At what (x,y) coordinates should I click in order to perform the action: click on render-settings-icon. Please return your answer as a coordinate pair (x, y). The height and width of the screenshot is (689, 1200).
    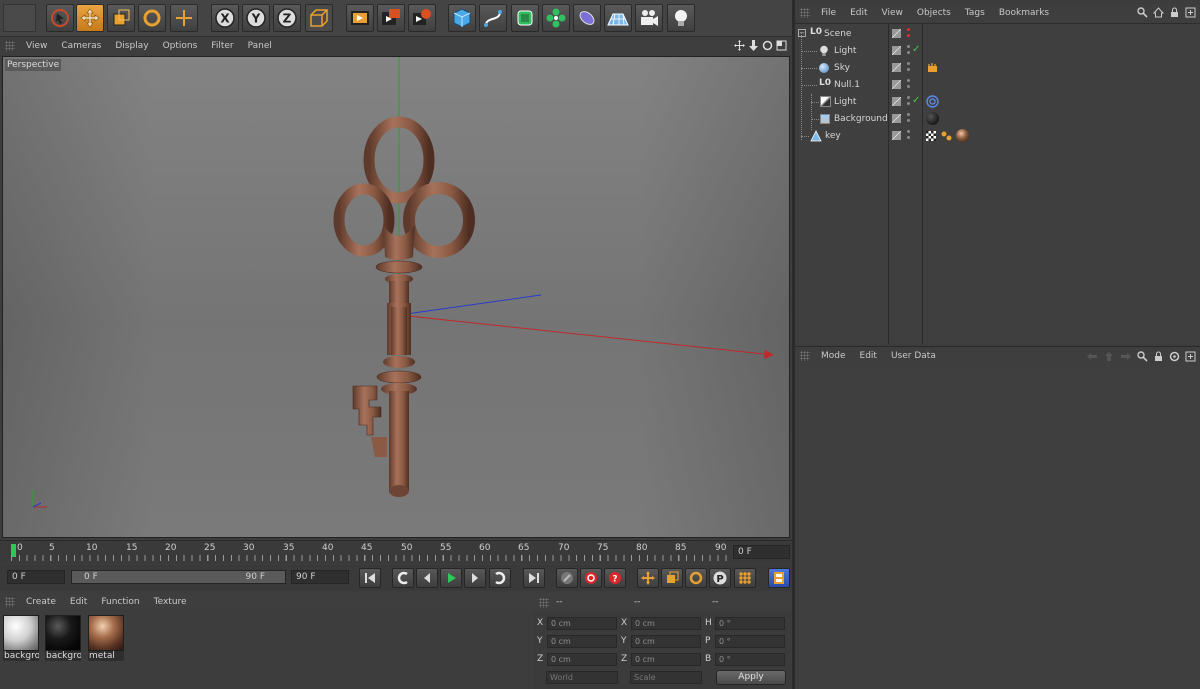
    Looking at the image, I should click on (422, 18).